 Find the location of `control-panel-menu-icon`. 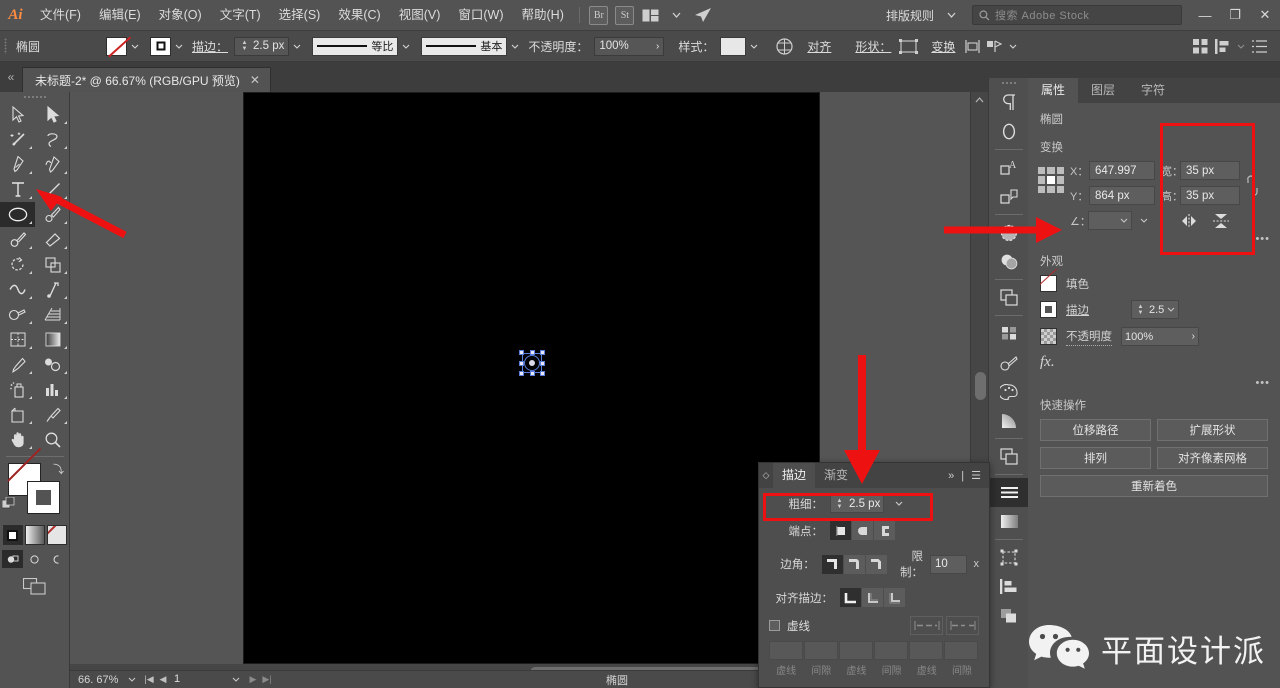

control-panel-menu-icon is located at coordinates (1259, 46).